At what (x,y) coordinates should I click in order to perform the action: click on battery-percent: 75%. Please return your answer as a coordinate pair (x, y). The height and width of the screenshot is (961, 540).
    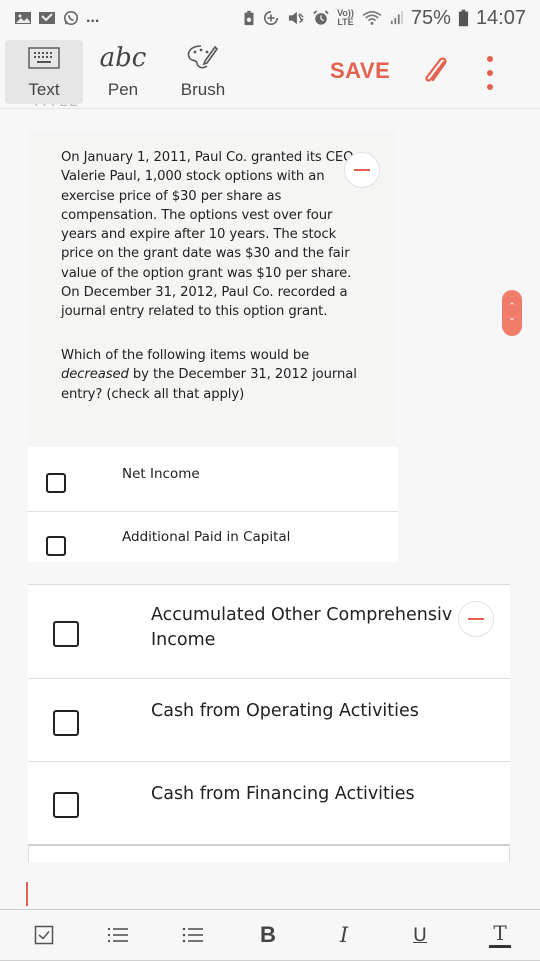
    Looking at the image, I should click on (430, 17).